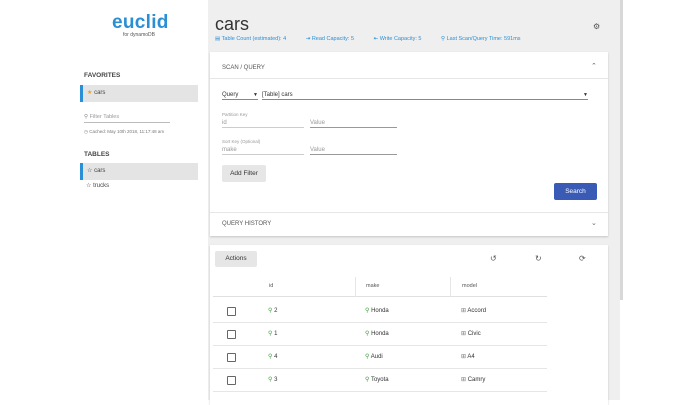  What do you see at coordinates (90, 93) in the screenshot?
I see `star-filled-icon: ★` at bounding box center [90, 93].